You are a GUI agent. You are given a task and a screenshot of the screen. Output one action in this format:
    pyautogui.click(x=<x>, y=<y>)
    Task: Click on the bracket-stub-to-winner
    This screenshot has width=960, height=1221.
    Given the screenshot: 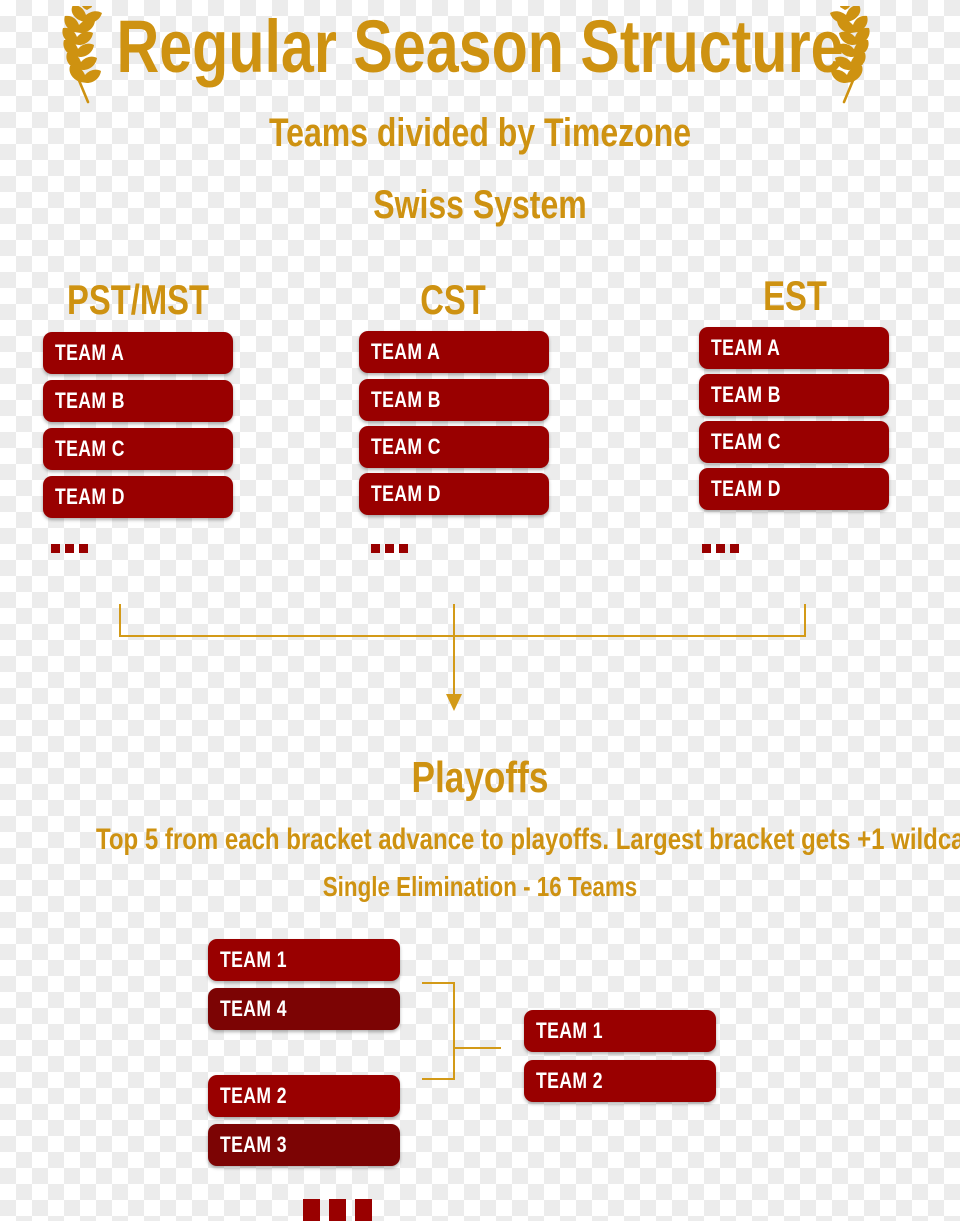 What is the action you would take?
    pyautogui.click(x=477, y=1048)
    